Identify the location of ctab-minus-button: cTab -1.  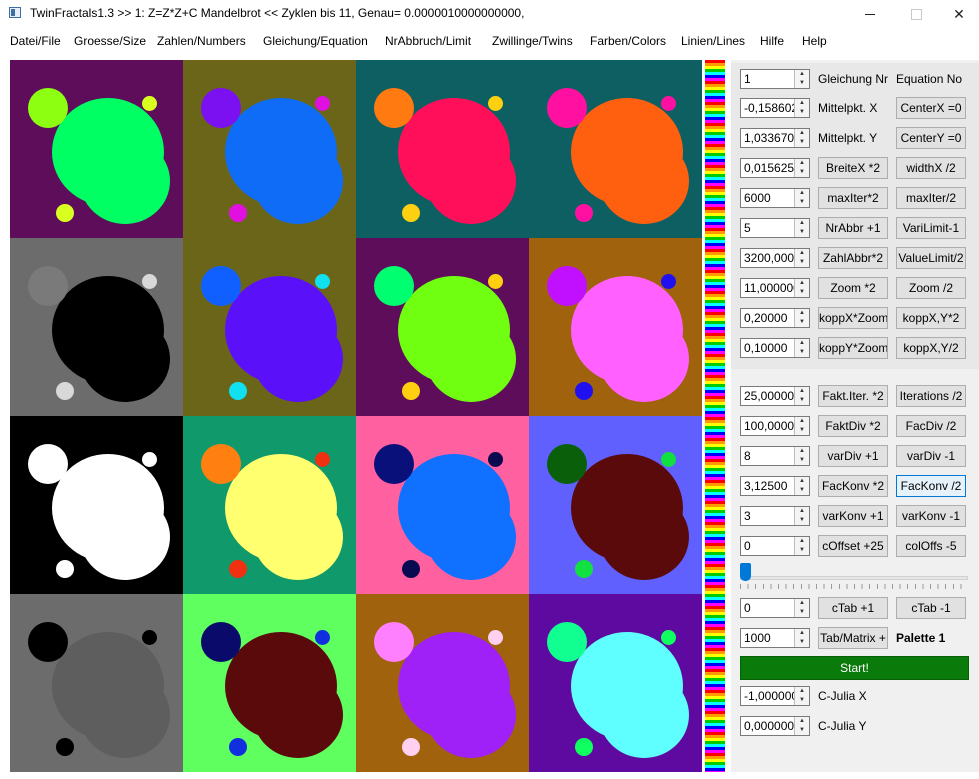
(931, 608).